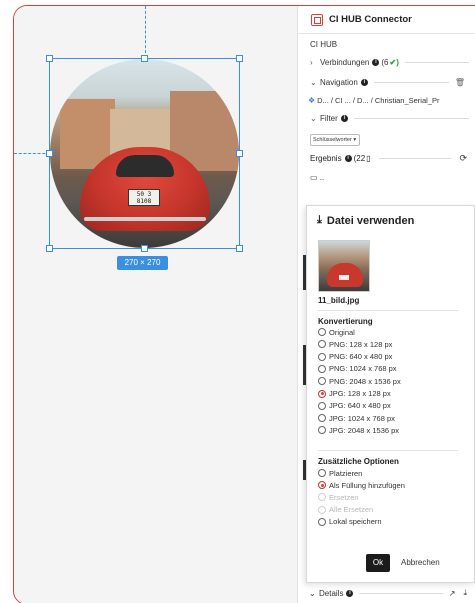 Image resolution: width=475 pixels, height=603 pixels. Describe the element at coordinates (386, 180) in the screenshot. I see `folder-up-row: ▭ ..` at that location.